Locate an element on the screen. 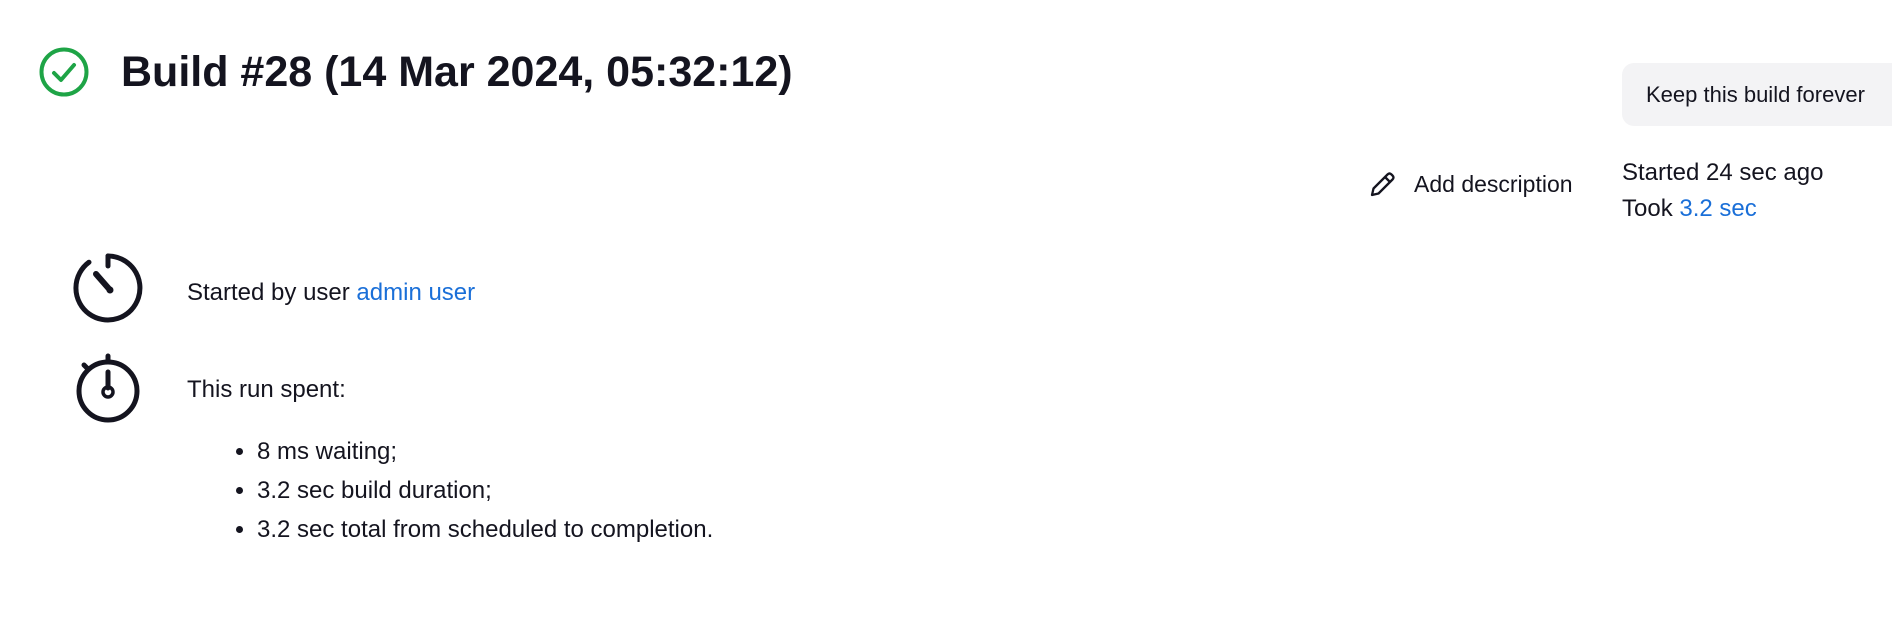 Image resolution: width=1892 pixels, height=619 pixels. page-title: Build #28 (14 Mar 2024, 05:32:12) is located at coordinates (457, 72).